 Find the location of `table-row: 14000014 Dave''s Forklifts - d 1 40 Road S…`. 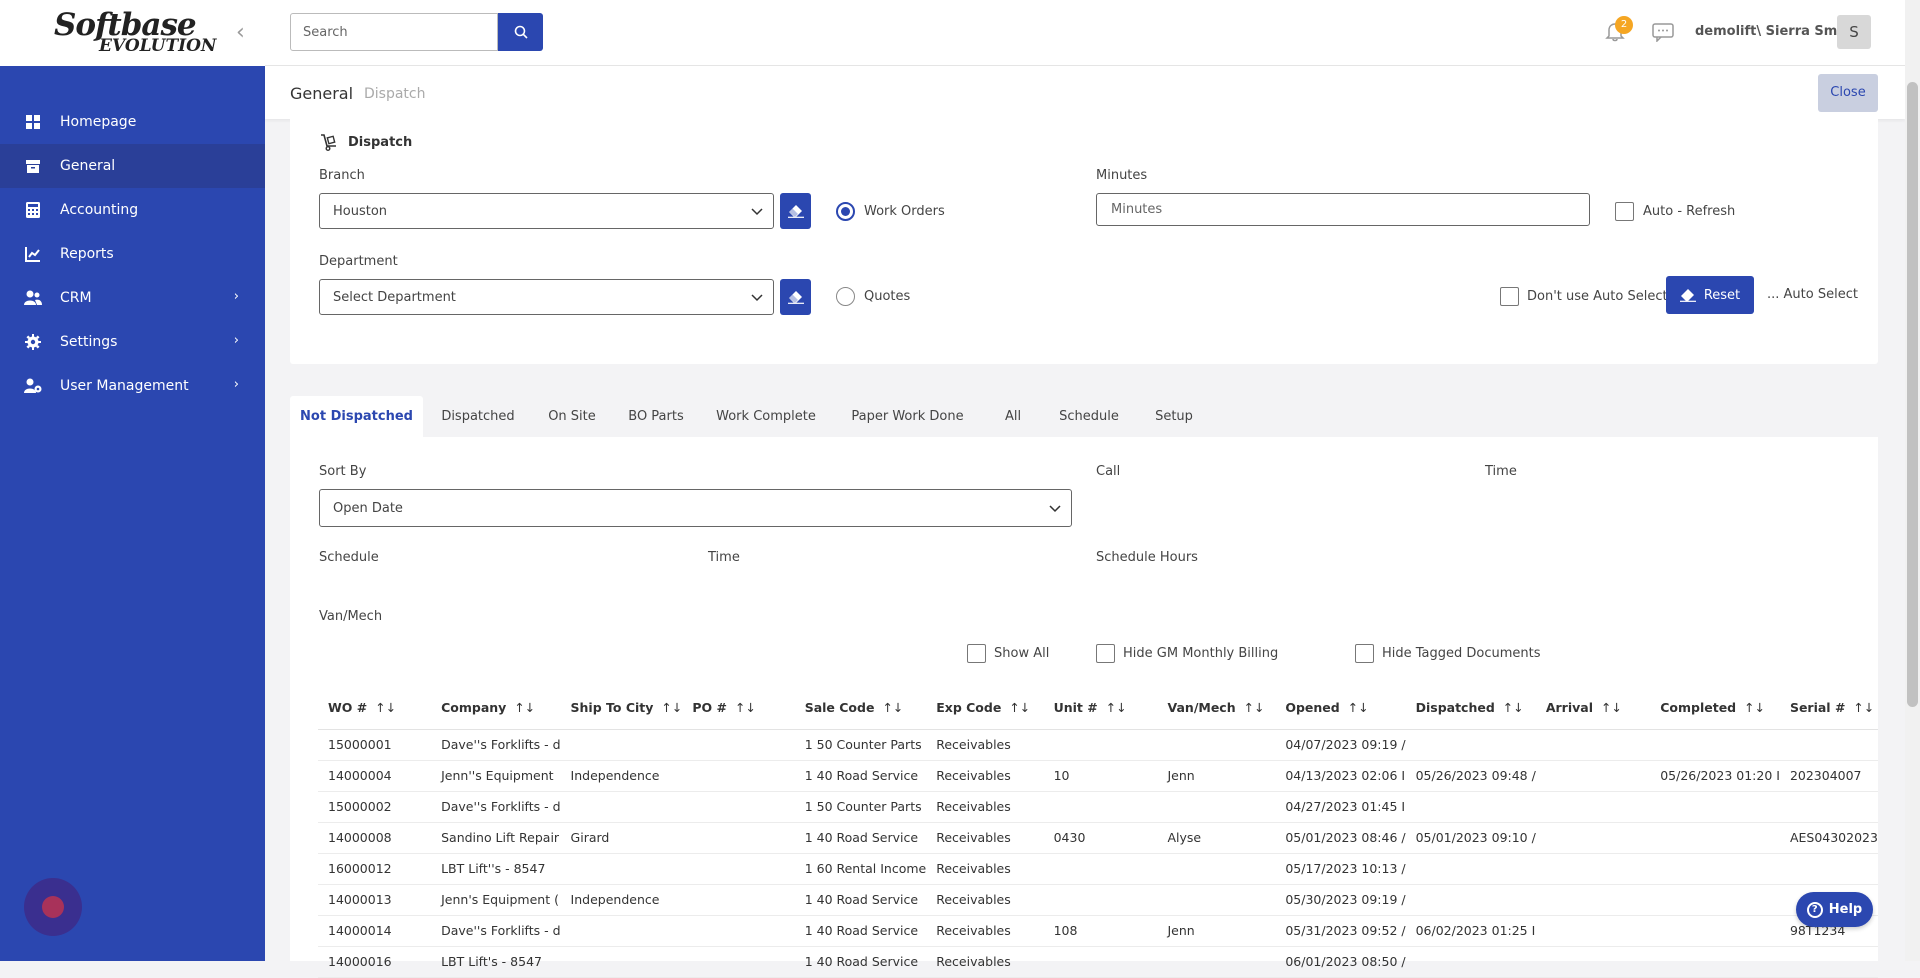

table-row: 14000014 Dave''s Forklifts - d 1 40 Road S… is located at coordinates (1098, 931).